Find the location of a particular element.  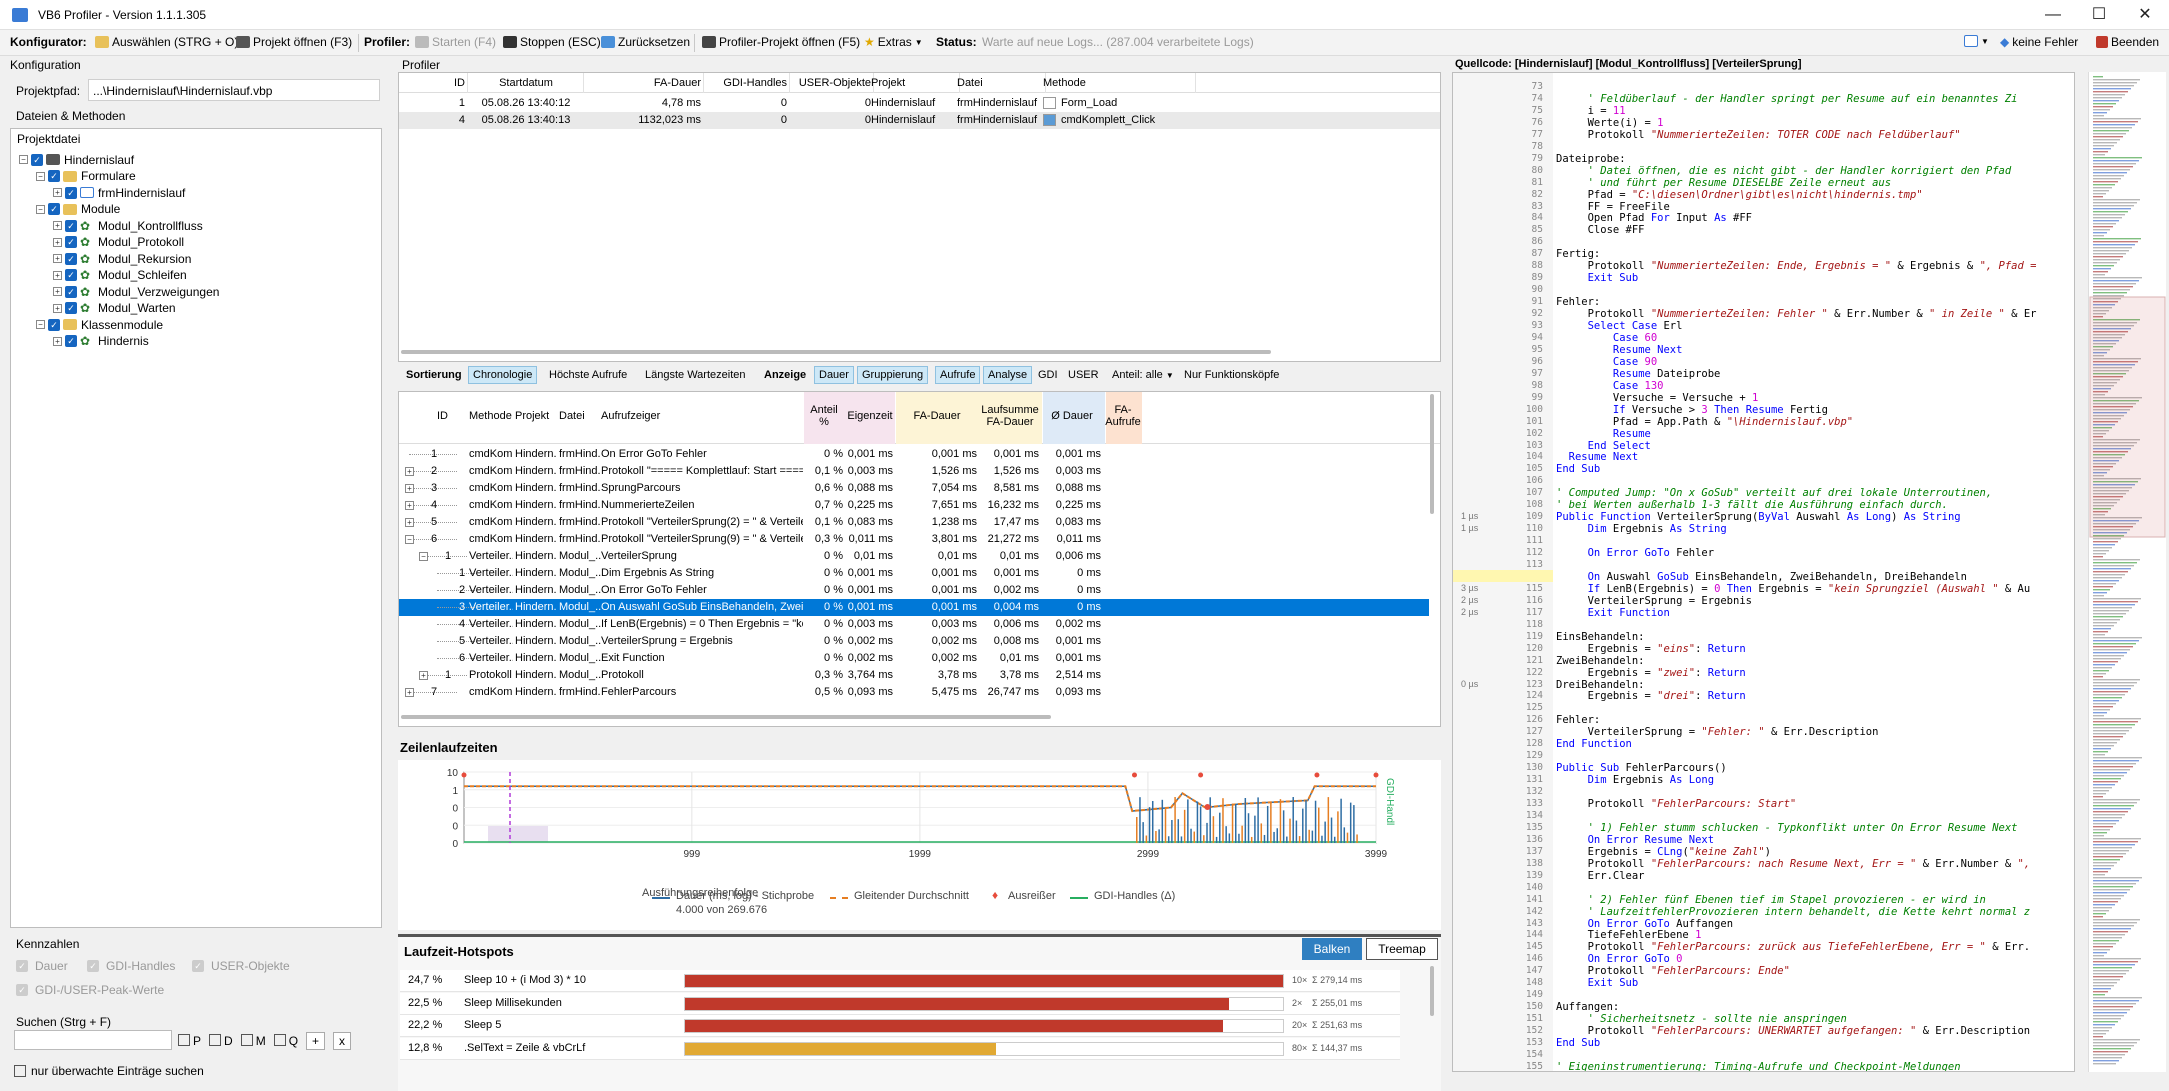

opt-q: Q is located at coordinates (285, 1041).